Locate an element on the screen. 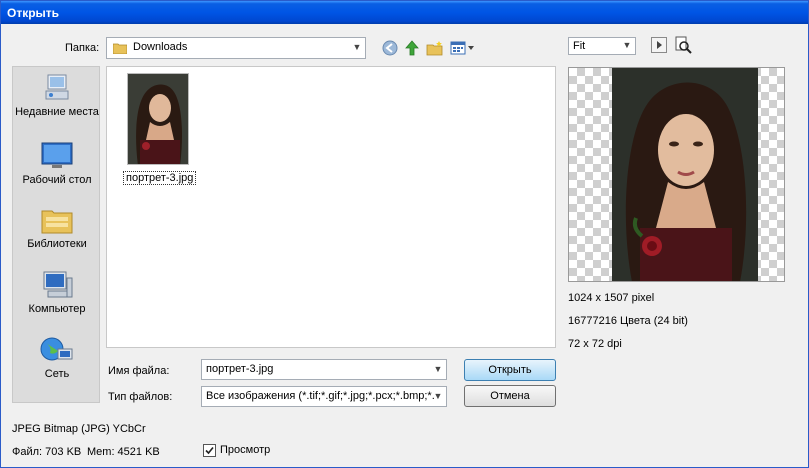 The height and width of the screenshot is (468, 809). file-size: Файл: 703 KB is located at coordinates (47, 452).